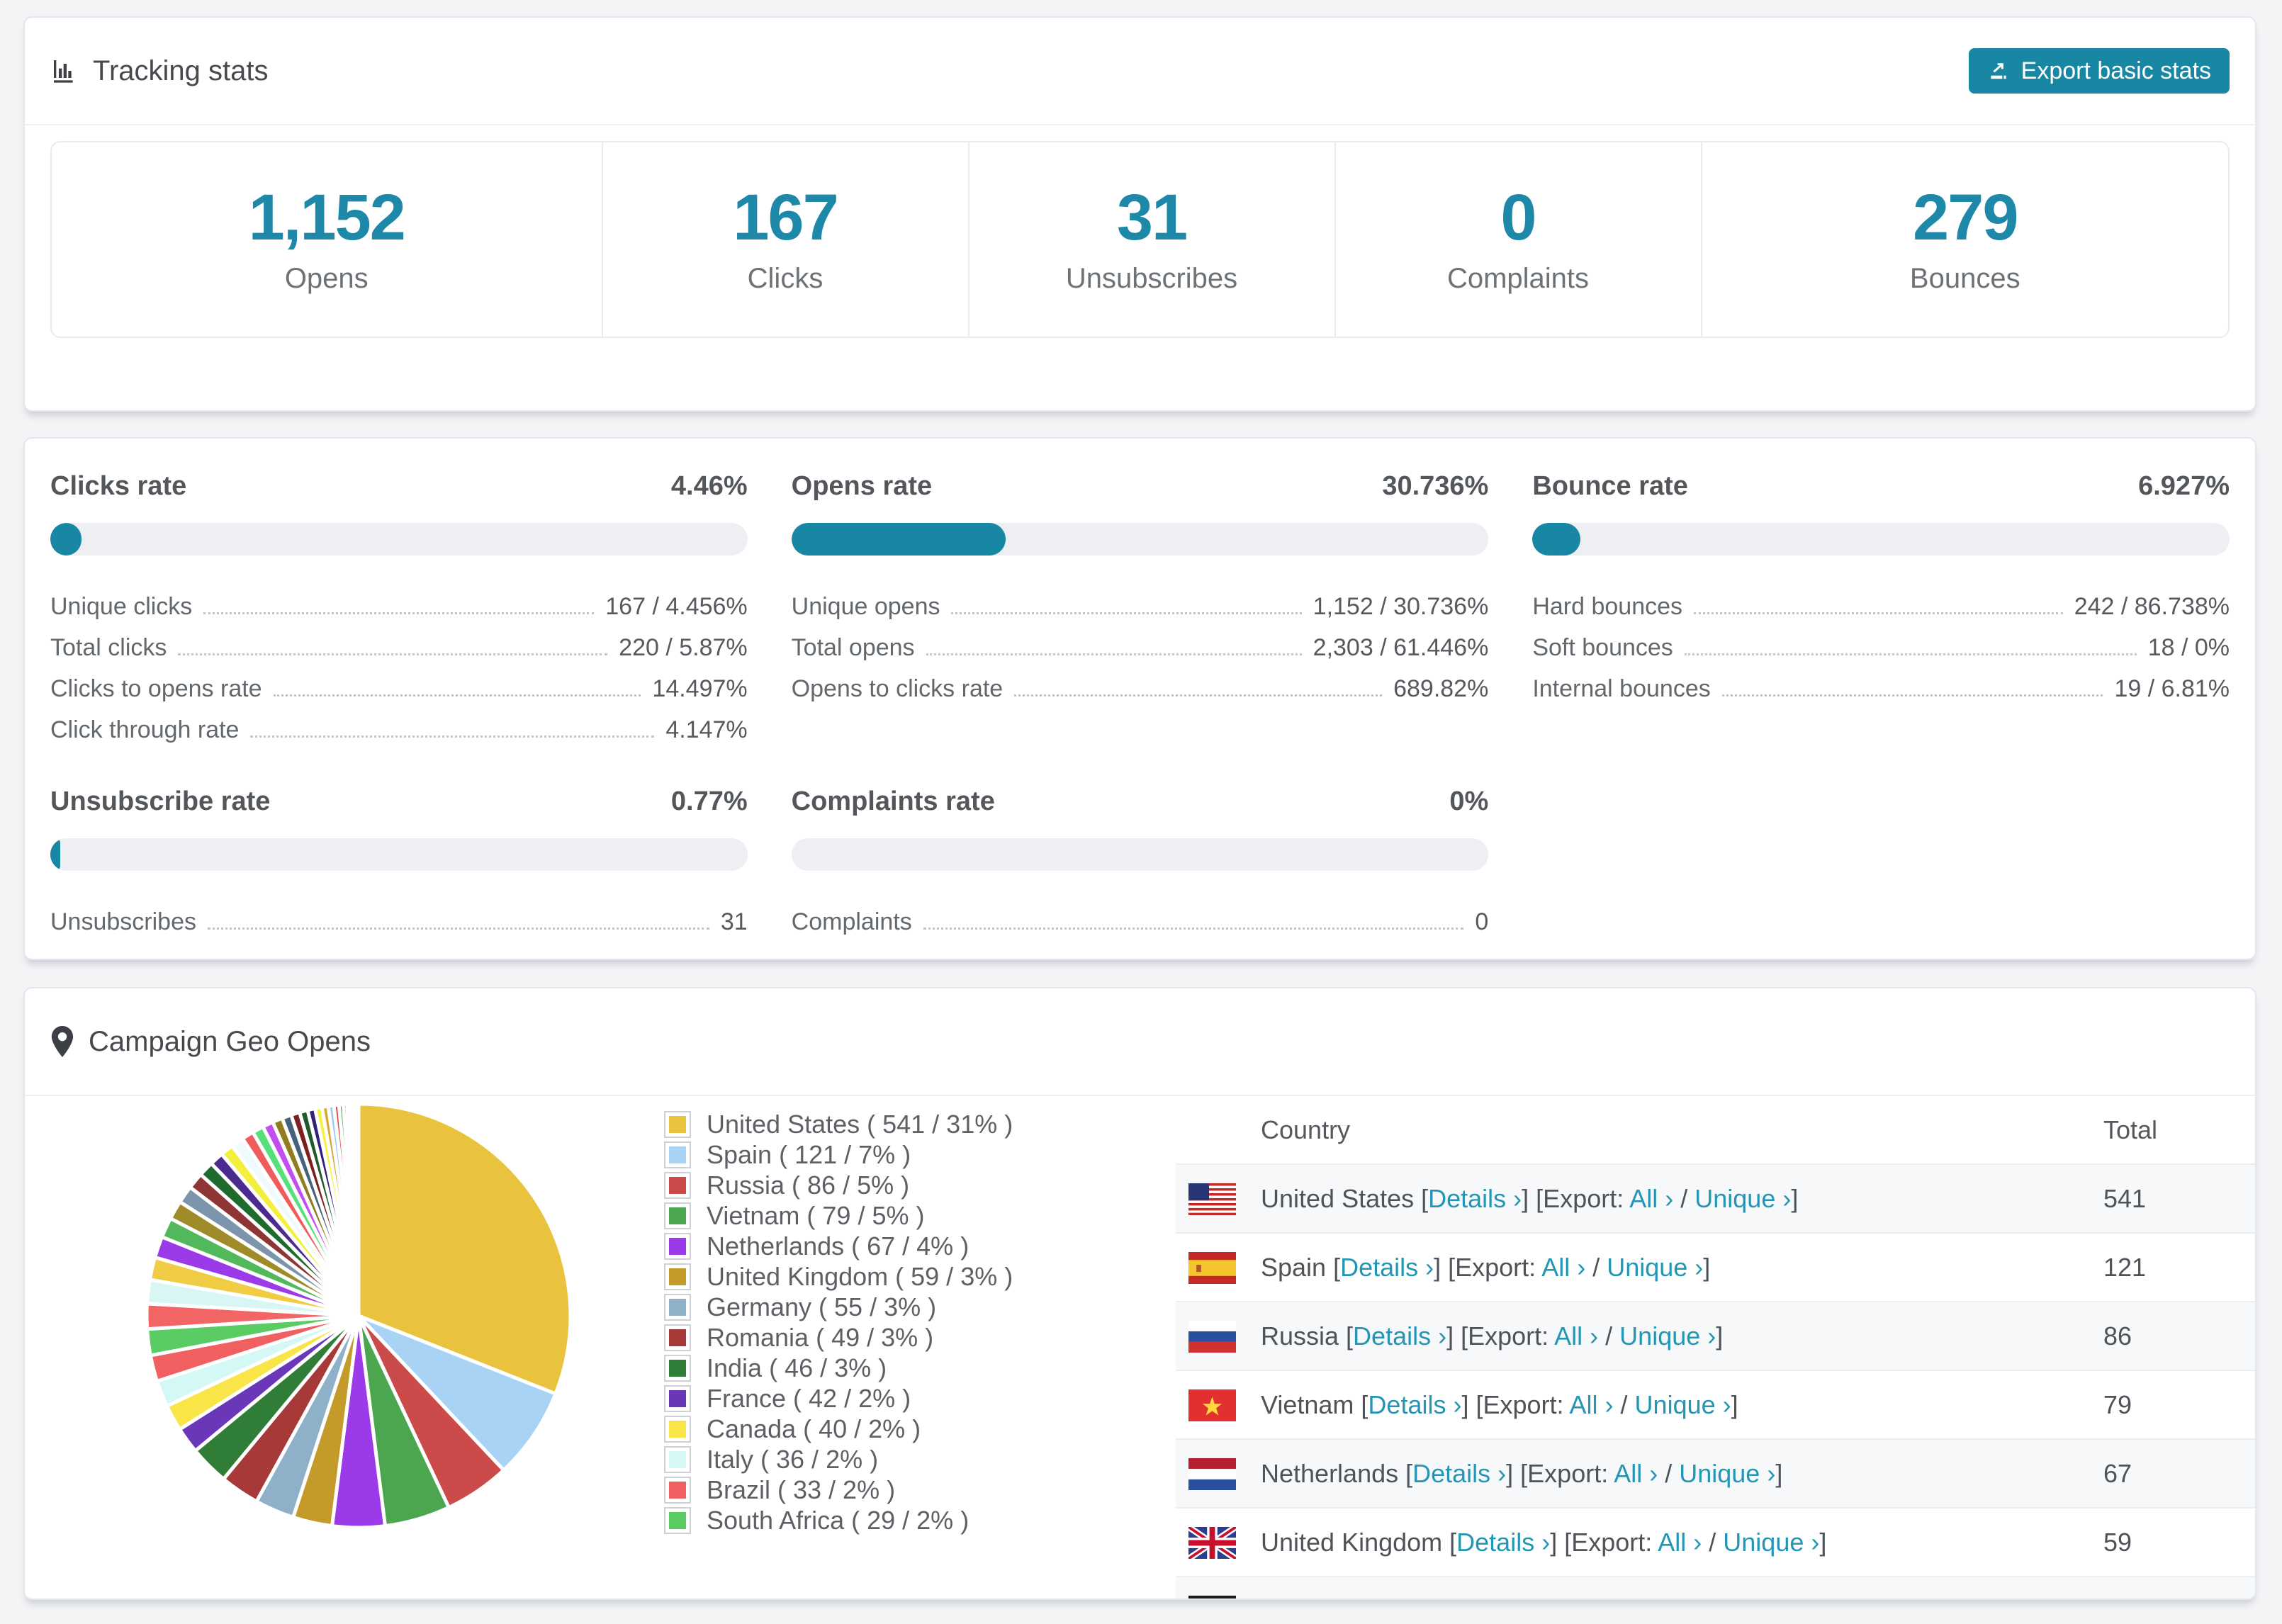 The height and width of the screenshot is (1624, 2282). I want to click on legend-item: Vietnam ( 79 / 5% ), so click(839, 1215).